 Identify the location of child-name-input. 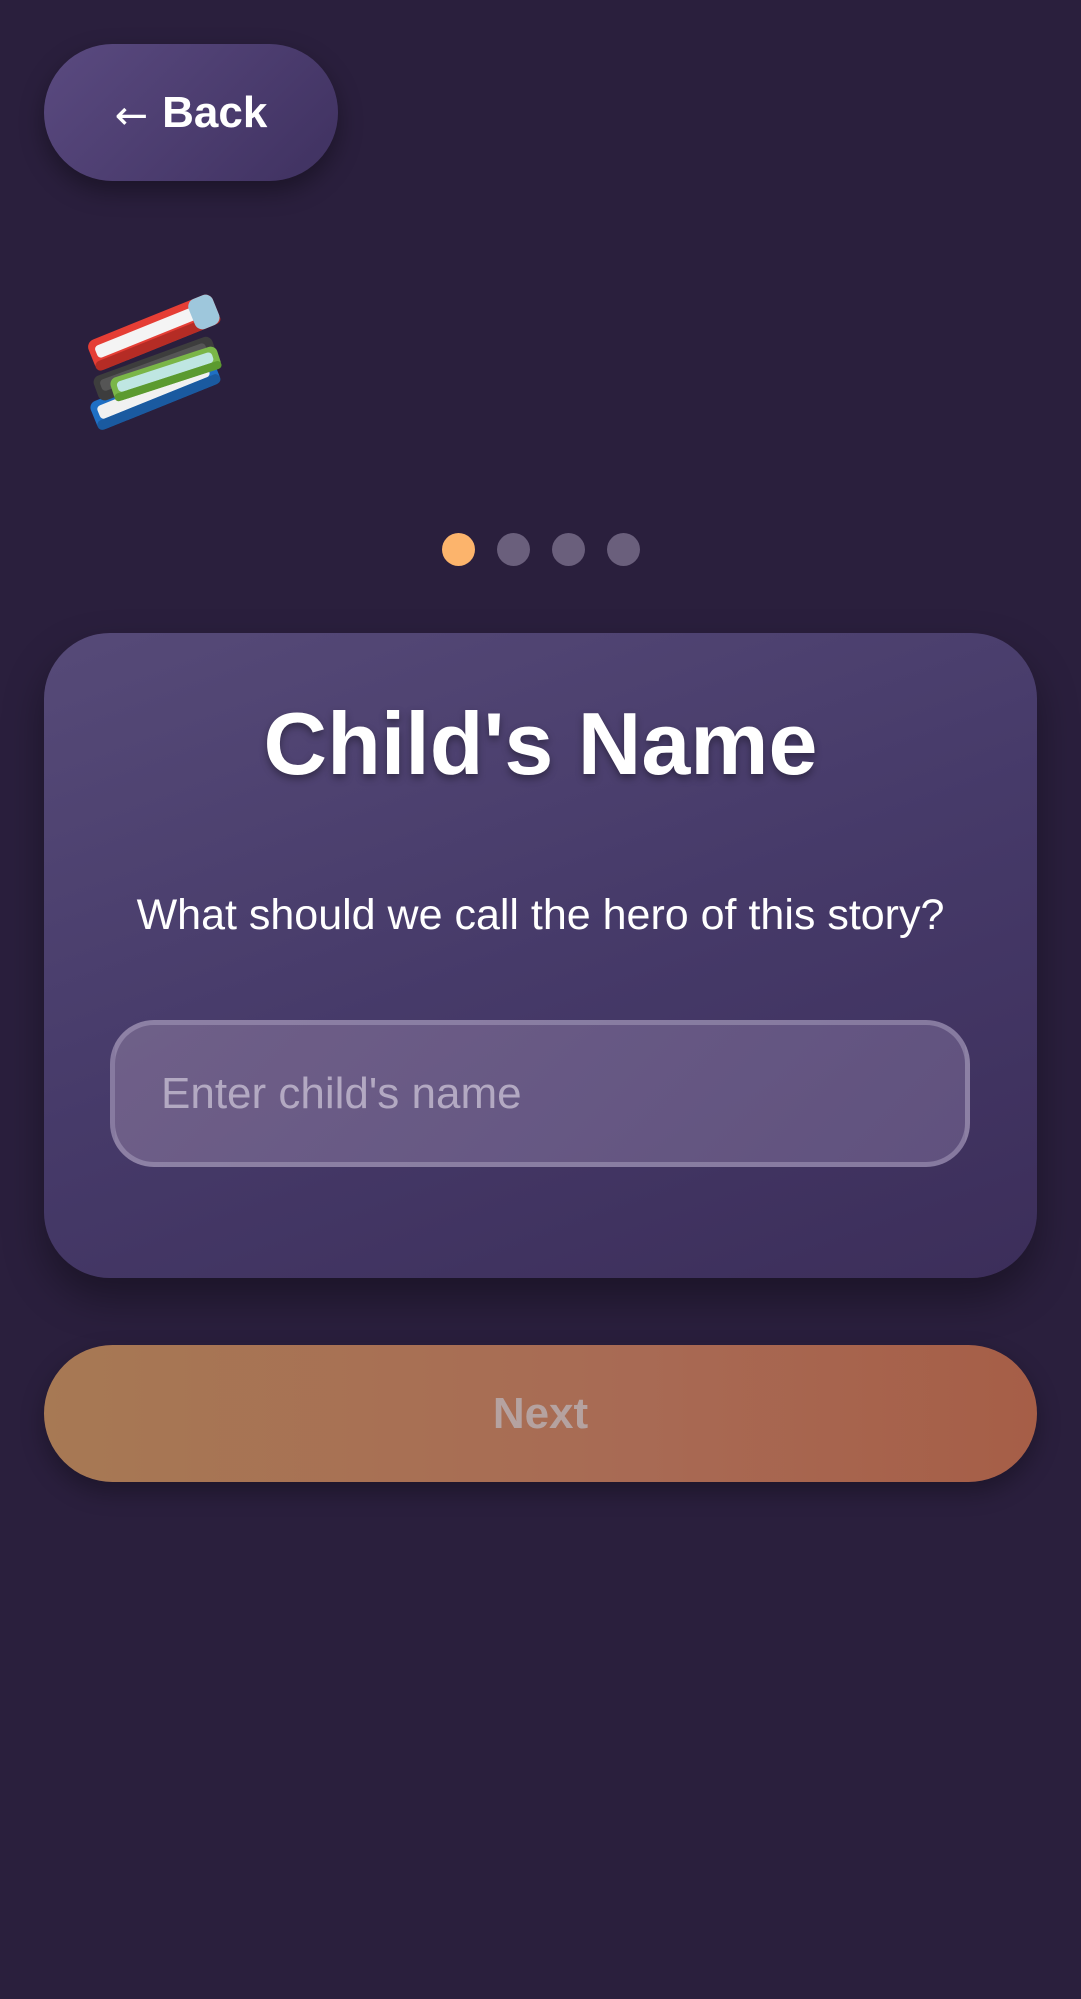
(540, 1093).